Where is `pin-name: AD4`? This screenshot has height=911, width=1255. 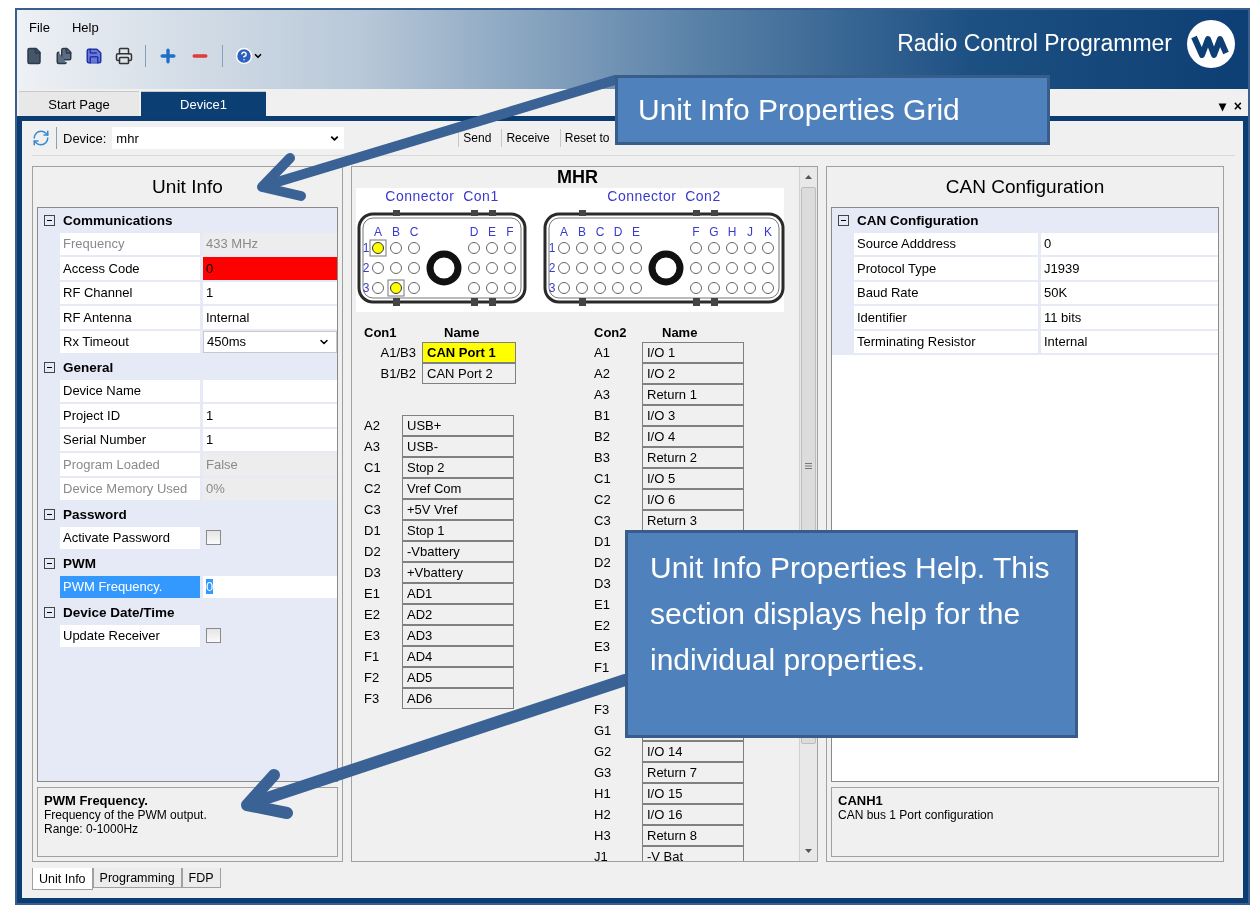 pin-name: AD4 is located at coordinates (458, 656).